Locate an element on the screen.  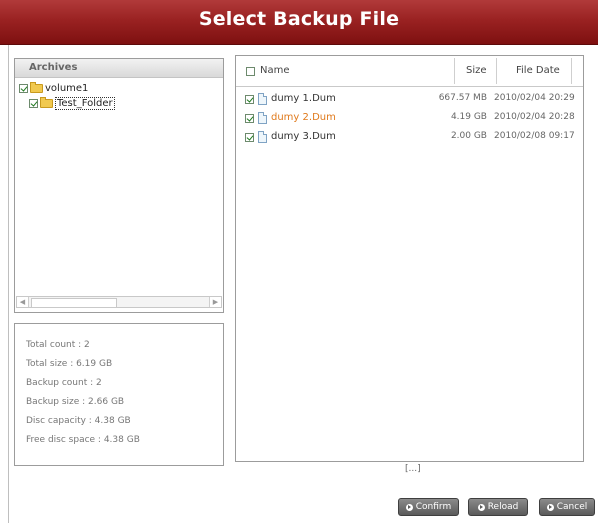
file-size: 2.00 GB is located at coordinates (468, 136).